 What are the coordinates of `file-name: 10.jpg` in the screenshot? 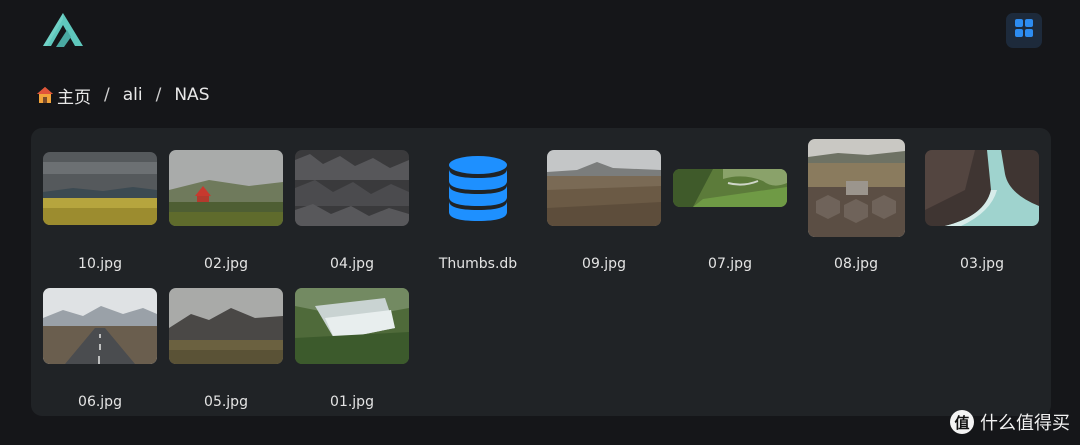 It's located at (100, 264).